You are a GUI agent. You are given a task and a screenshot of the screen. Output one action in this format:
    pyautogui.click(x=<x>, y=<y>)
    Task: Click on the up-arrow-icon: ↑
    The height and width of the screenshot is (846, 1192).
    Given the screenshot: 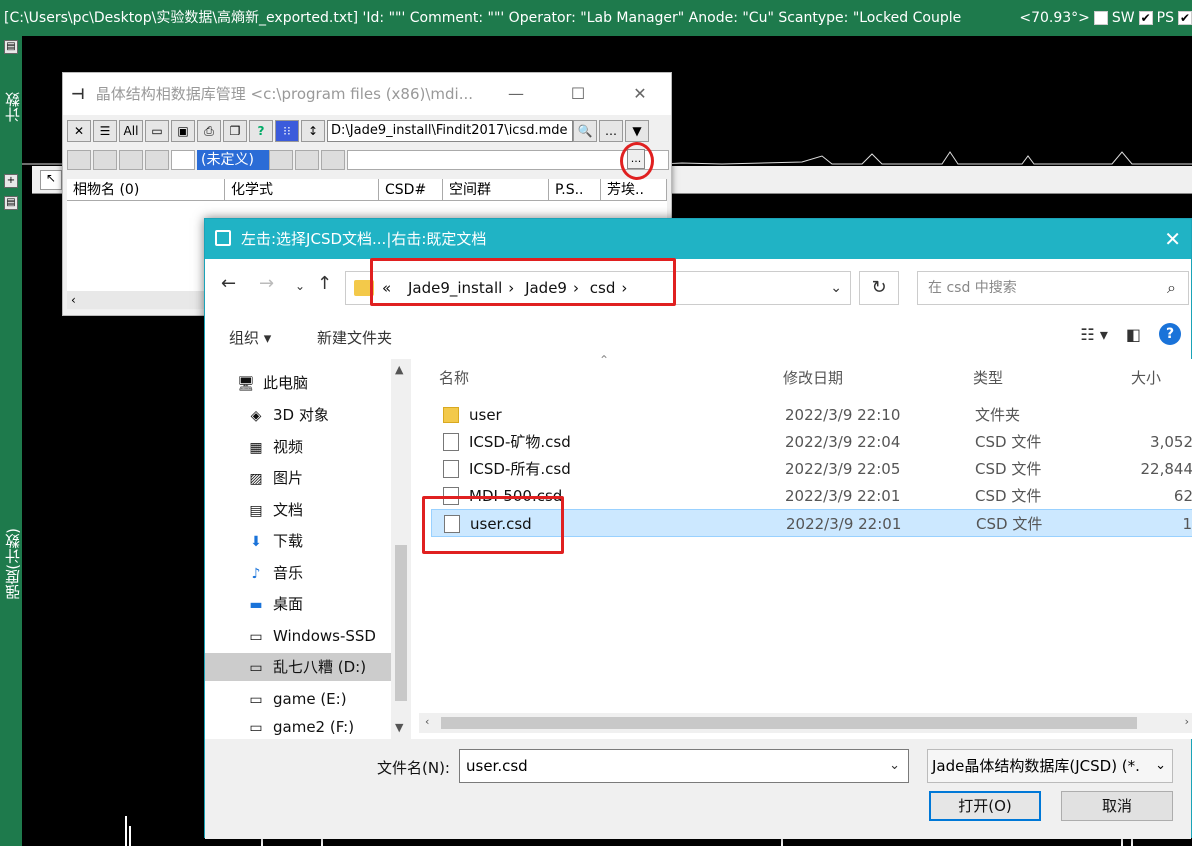 What is the action you would take?
    pyautogui.click(x=324, y=283)
    